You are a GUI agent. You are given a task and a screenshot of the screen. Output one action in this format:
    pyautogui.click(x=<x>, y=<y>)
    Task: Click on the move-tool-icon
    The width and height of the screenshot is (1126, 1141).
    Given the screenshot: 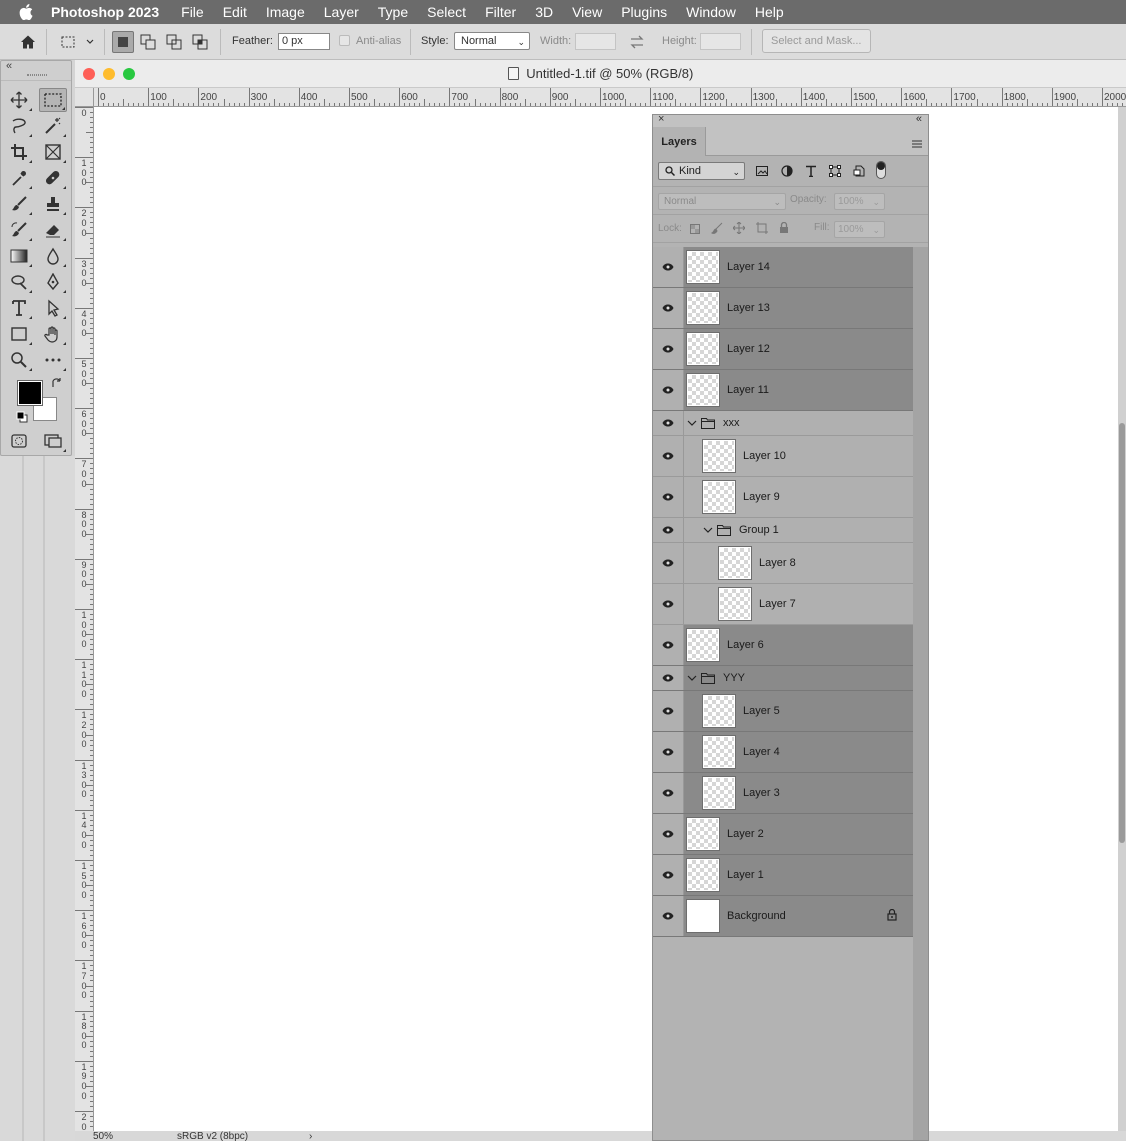 What is the action you would take?
    pyautogui.click(x=19, y=100)
    